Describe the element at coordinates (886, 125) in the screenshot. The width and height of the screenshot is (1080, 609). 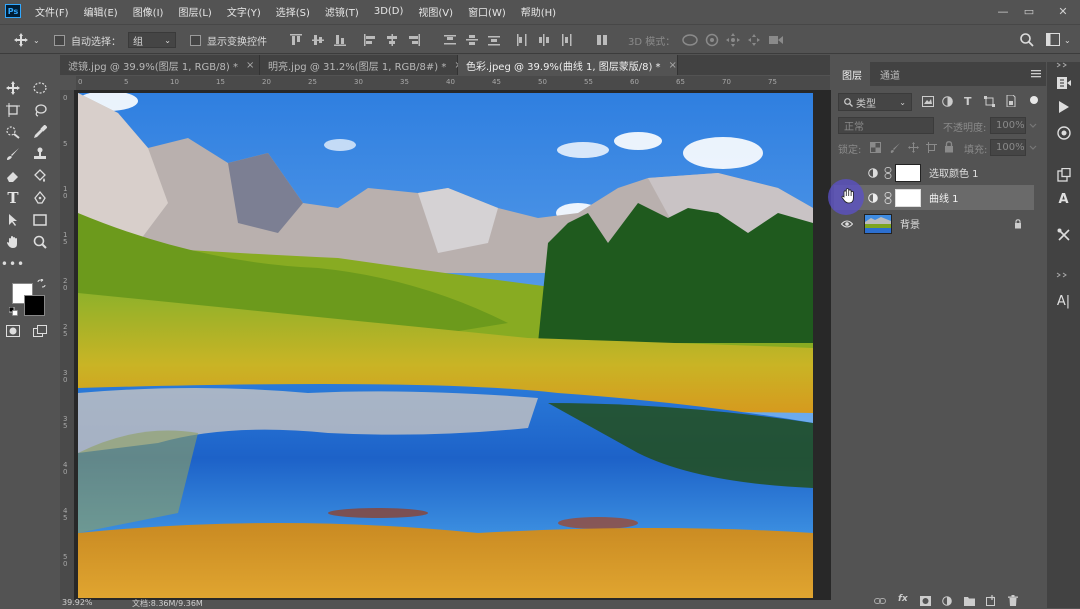
I see `blend-mode-dropdown: 正常` at that location.